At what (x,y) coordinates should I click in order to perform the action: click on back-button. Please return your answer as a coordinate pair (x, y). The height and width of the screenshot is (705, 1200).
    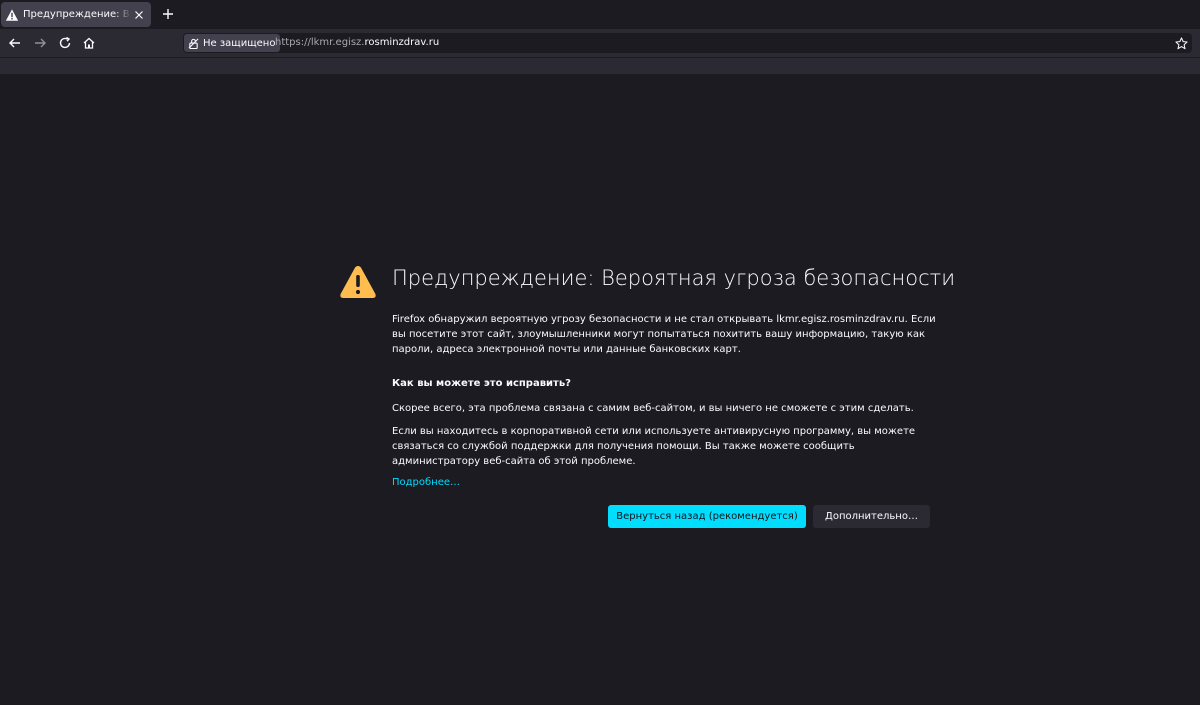
    Looking at the image, I should click on (15, 43).